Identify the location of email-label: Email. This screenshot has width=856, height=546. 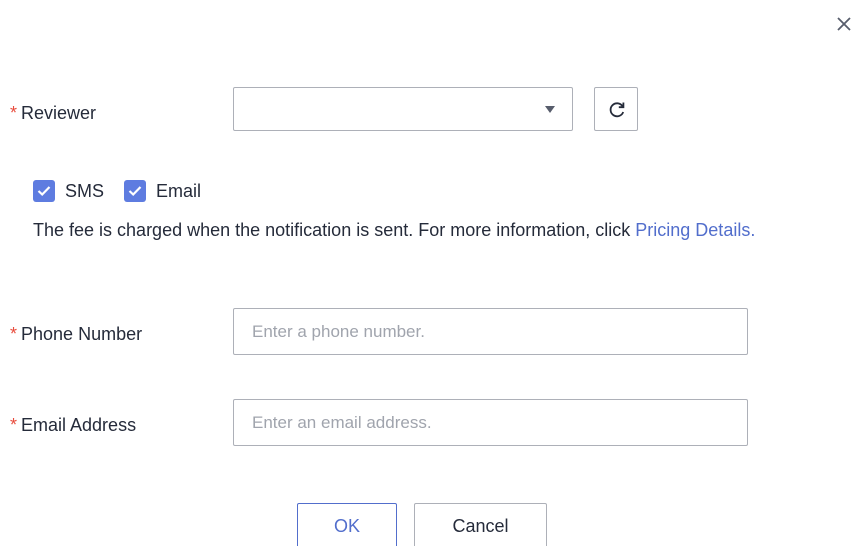
(179, 190).